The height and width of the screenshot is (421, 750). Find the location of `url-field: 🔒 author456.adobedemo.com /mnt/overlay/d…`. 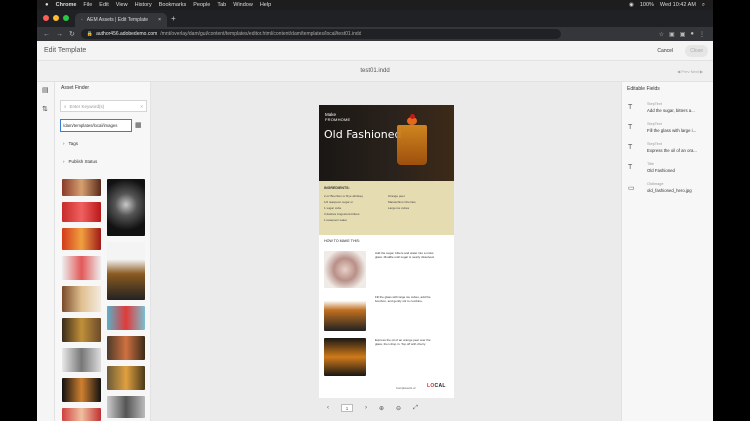

url-field: 🔒 author456.adobedemo.com /mnt/overlay/d… is located at coordinates (320, 34).